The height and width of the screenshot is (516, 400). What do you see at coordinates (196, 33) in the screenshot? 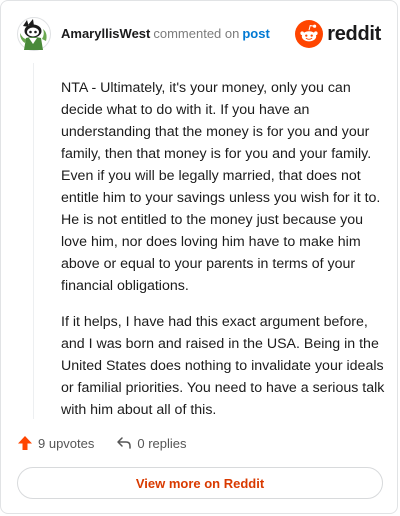
I see `comment-verb: commented on` at bounding box center [196, 33].